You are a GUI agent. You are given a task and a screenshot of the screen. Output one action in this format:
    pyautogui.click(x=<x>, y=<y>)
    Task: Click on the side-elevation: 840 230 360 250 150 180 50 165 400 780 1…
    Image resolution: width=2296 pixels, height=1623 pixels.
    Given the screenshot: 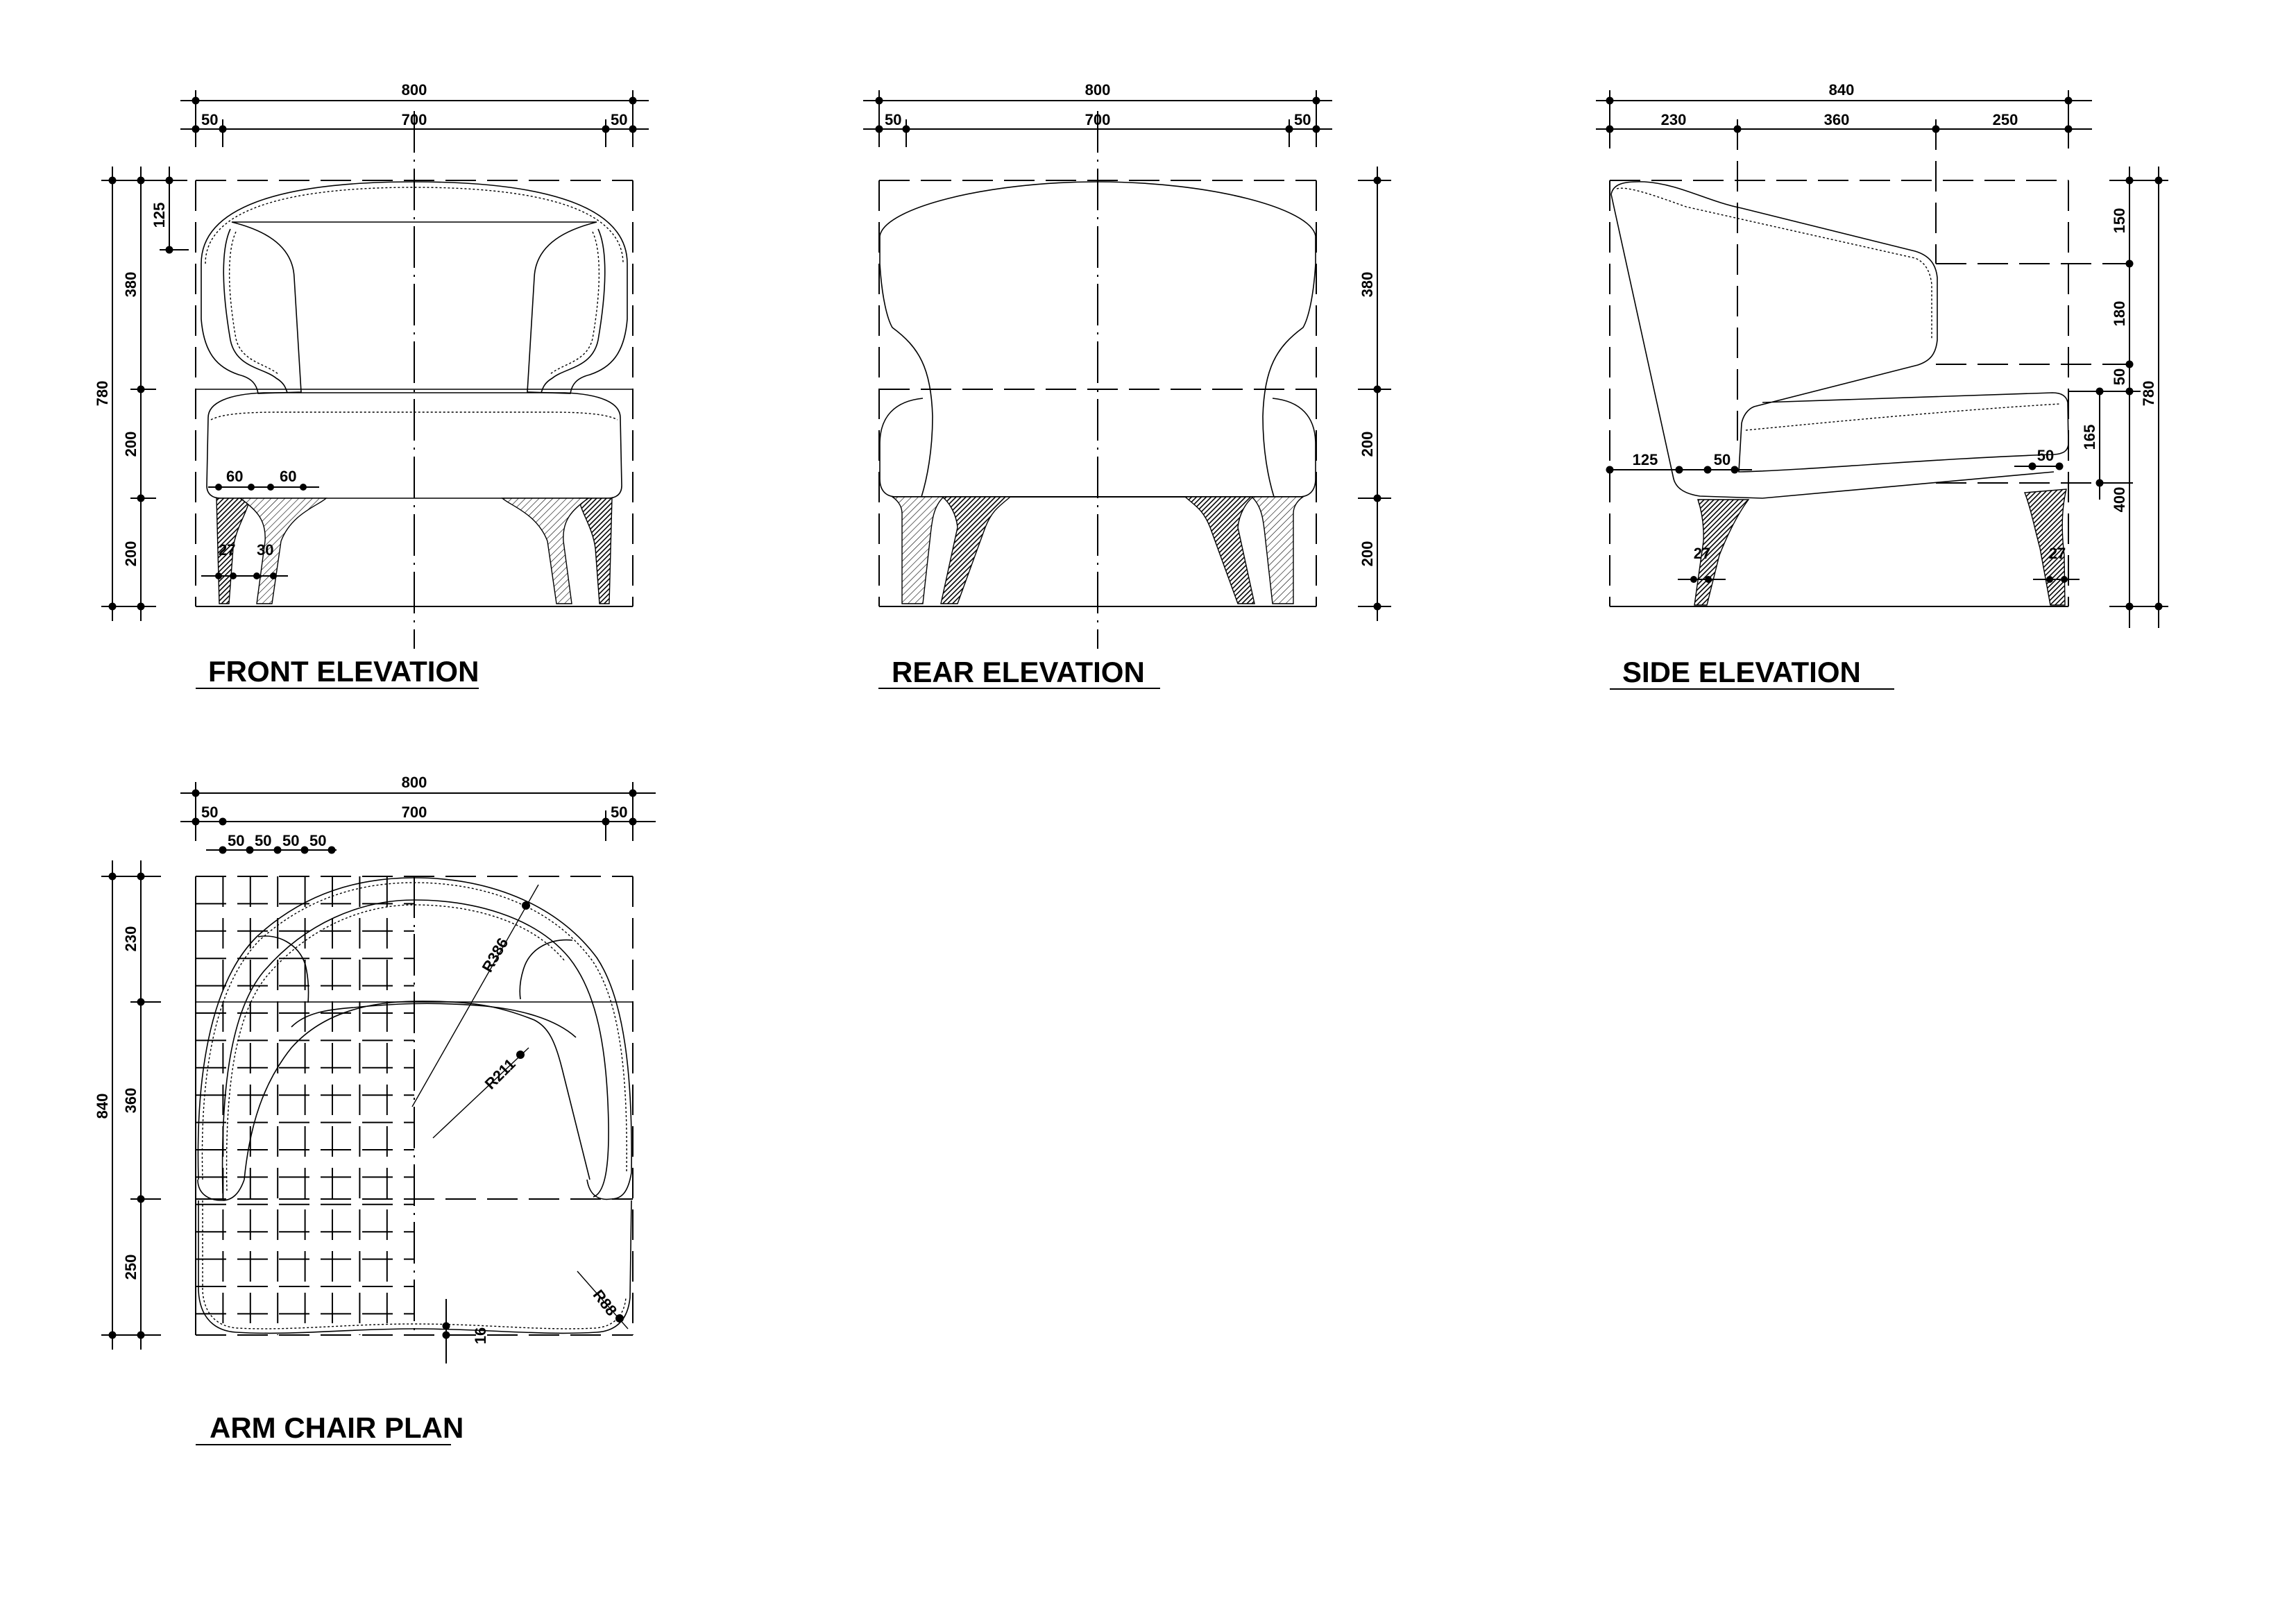 What is the action you would take?
    pyautogui.click(x=1882, y=386)
    